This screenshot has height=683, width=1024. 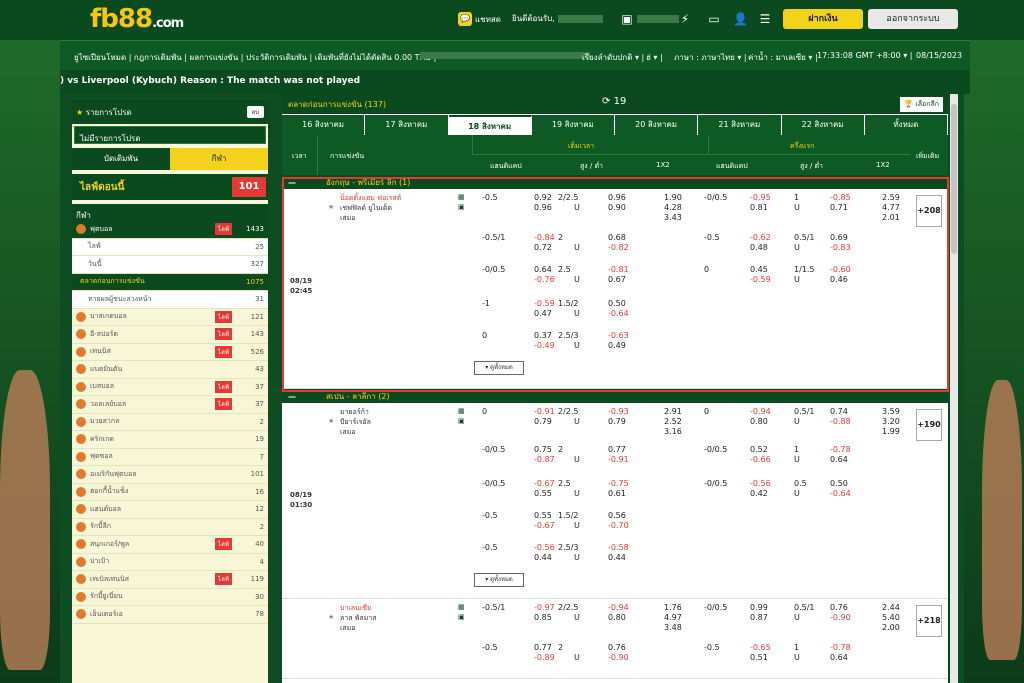 What do you see at coordinates (170, 405) in the screenshot?
I see `sidebar-item: วอลเลย์บอล ไลฟ์ 37` at bounding box center [170, 405].